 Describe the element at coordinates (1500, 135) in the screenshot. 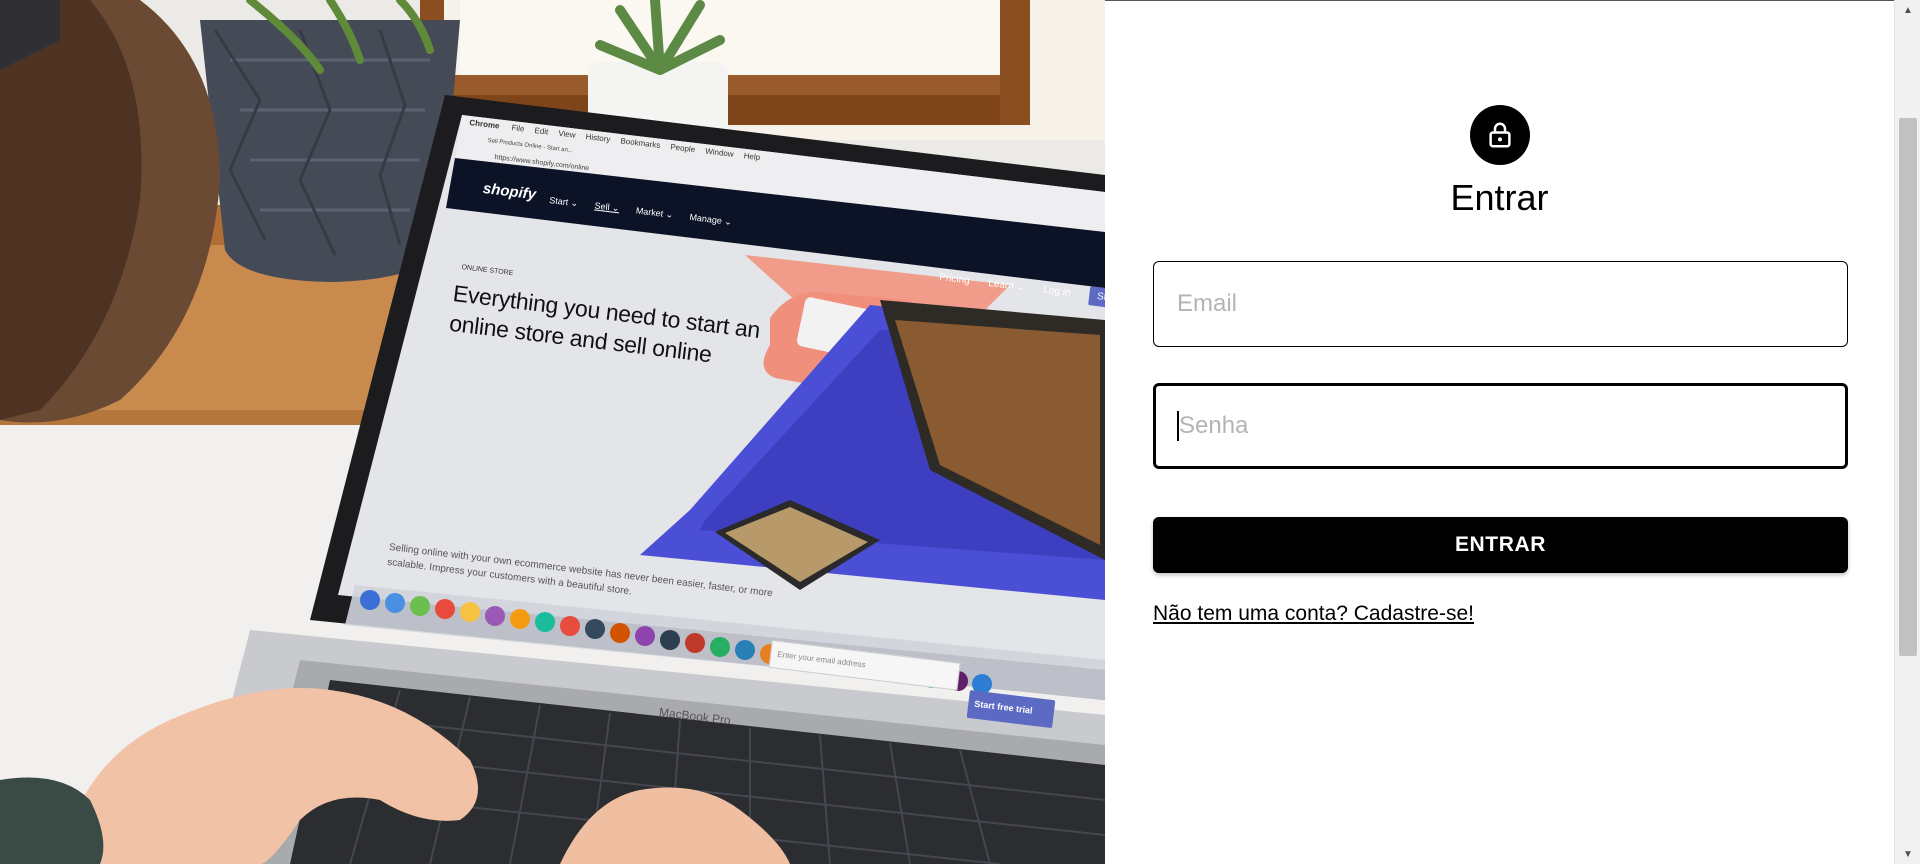

I see `lock-icon` at that location.